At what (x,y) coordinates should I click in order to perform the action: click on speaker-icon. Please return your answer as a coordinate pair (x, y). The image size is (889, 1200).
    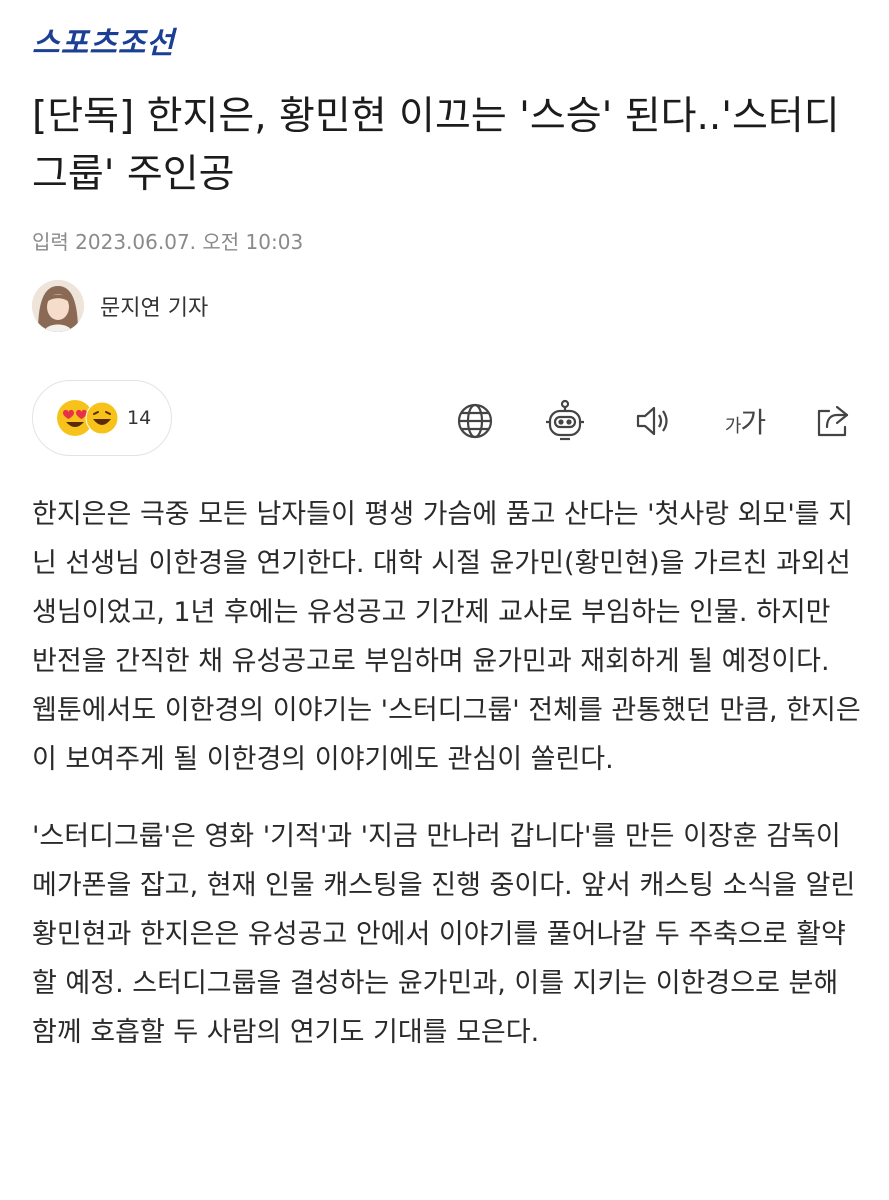
    Looking at the image, I should click on (652, 421).